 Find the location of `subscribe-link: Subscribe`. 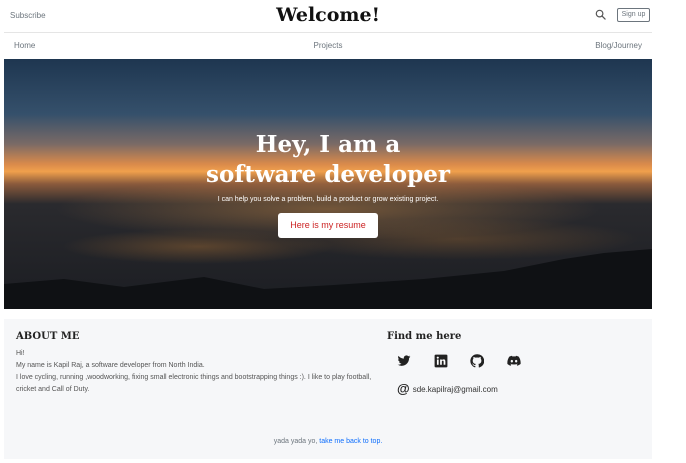

subscribe-link: Subscribe is located at coordinates (28, 15).